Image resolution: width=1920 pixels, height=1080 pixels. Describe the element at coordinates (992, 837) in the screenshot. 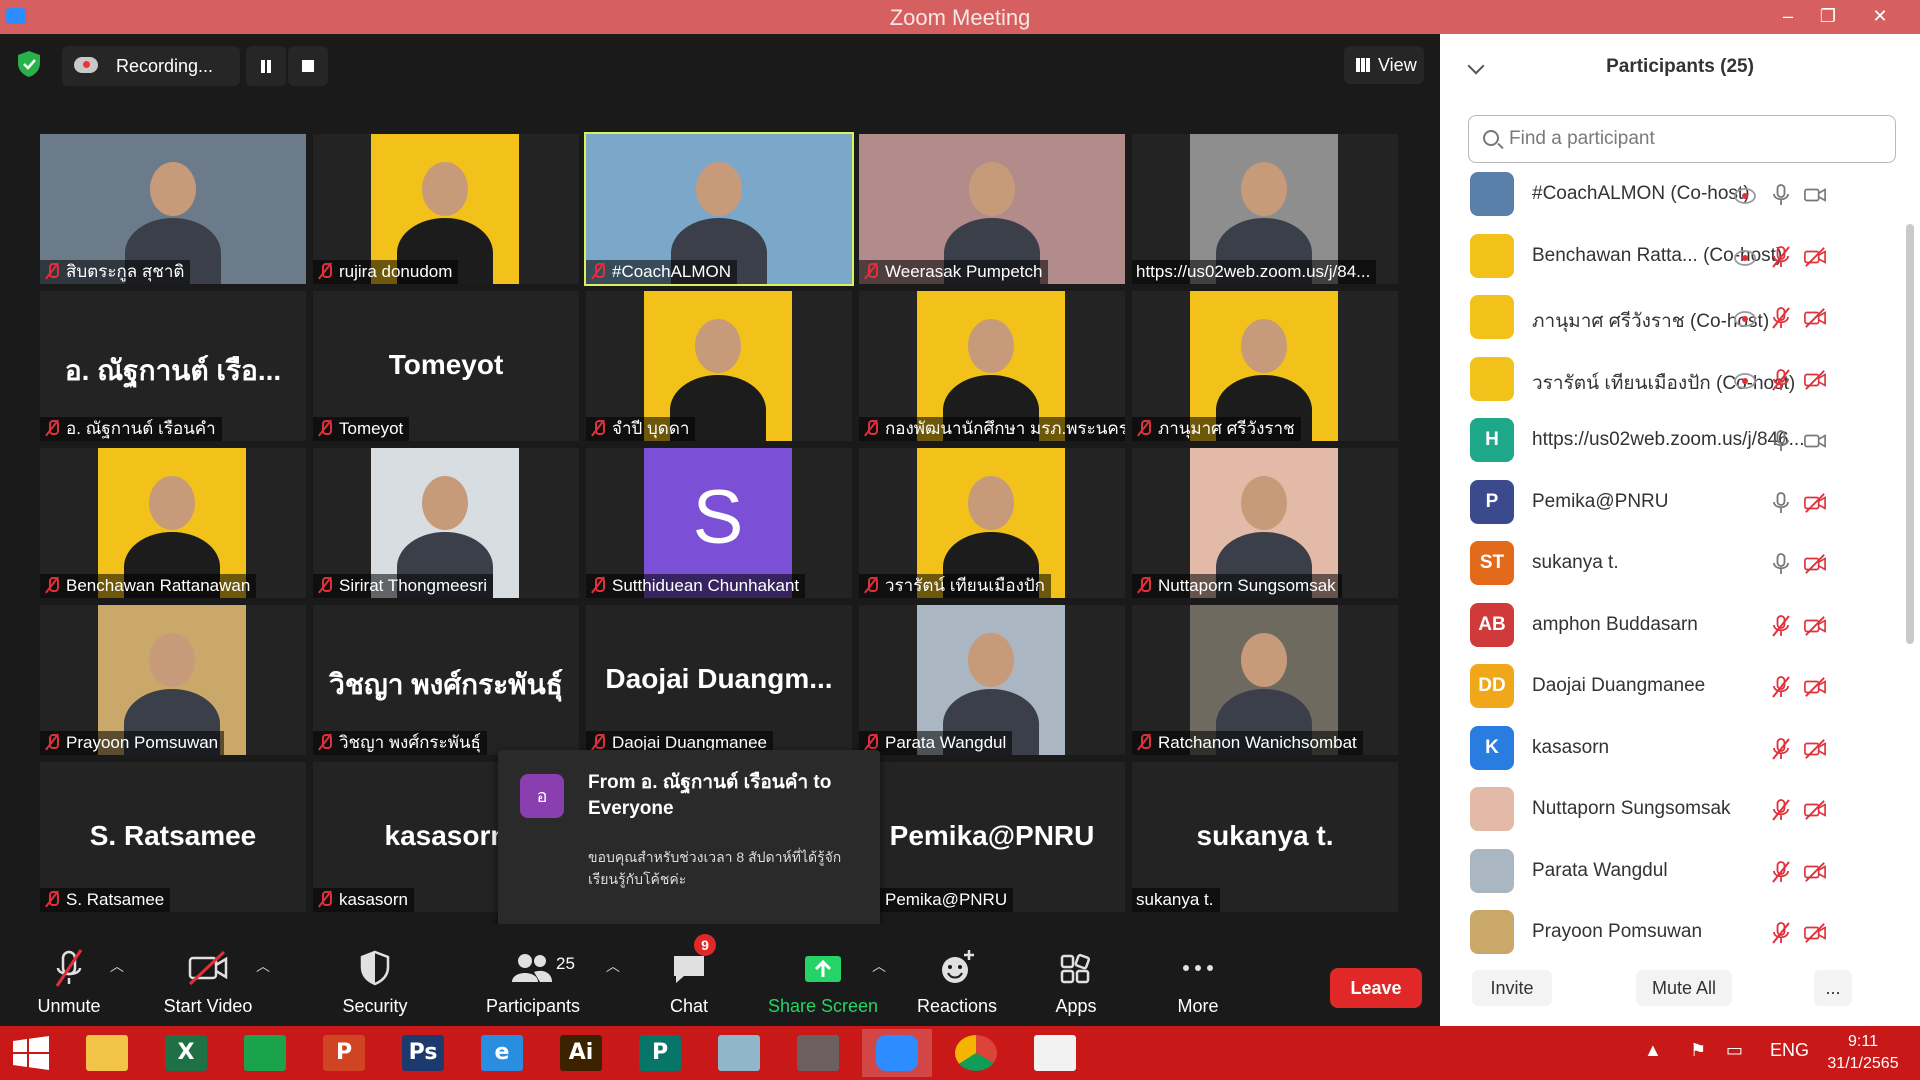

I see `video-tile: Pemika@PNRU Pemika@PNRU` at that location.